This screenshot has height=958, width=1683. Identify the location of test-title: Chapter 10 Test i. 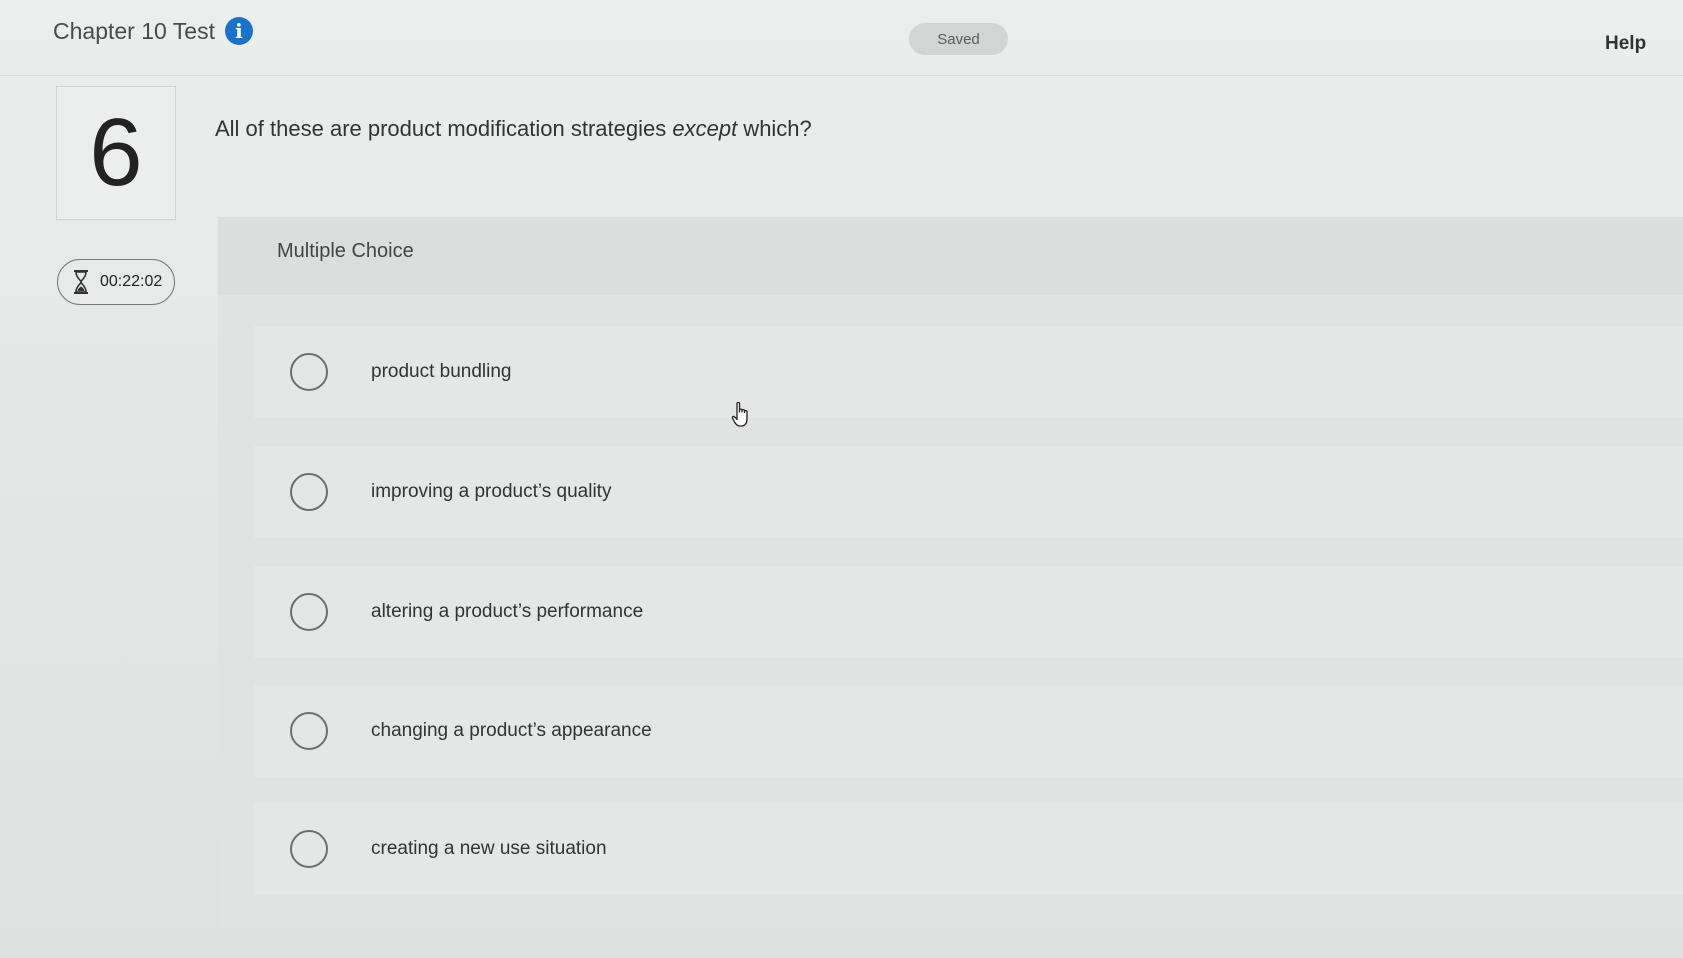
(153, 31).